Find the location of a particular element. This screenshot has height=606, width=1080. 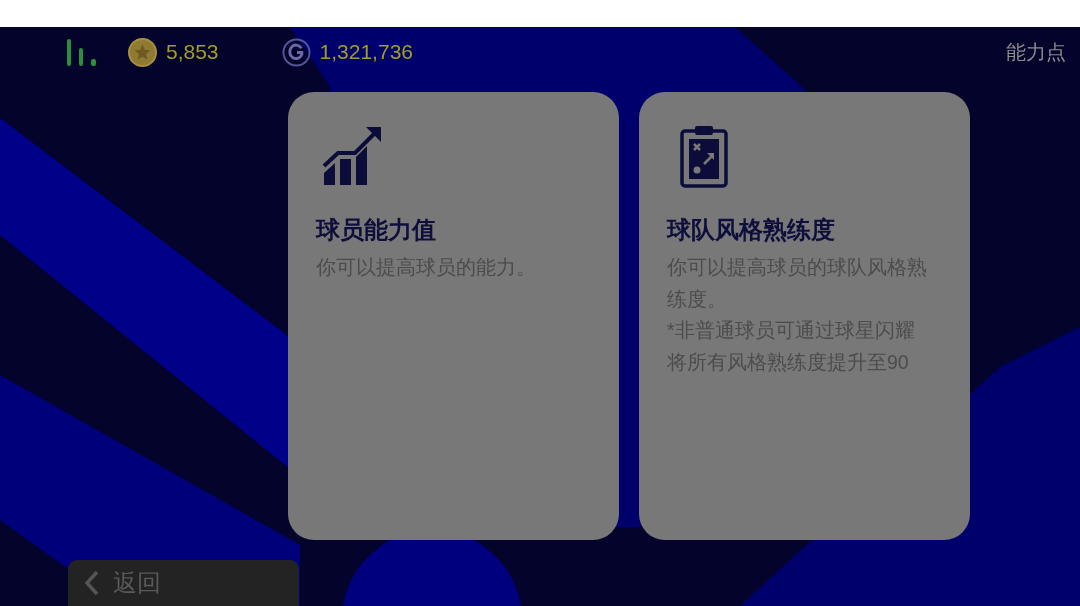

currency-amount: 1,321,736 is located at coordinates (366, 52).